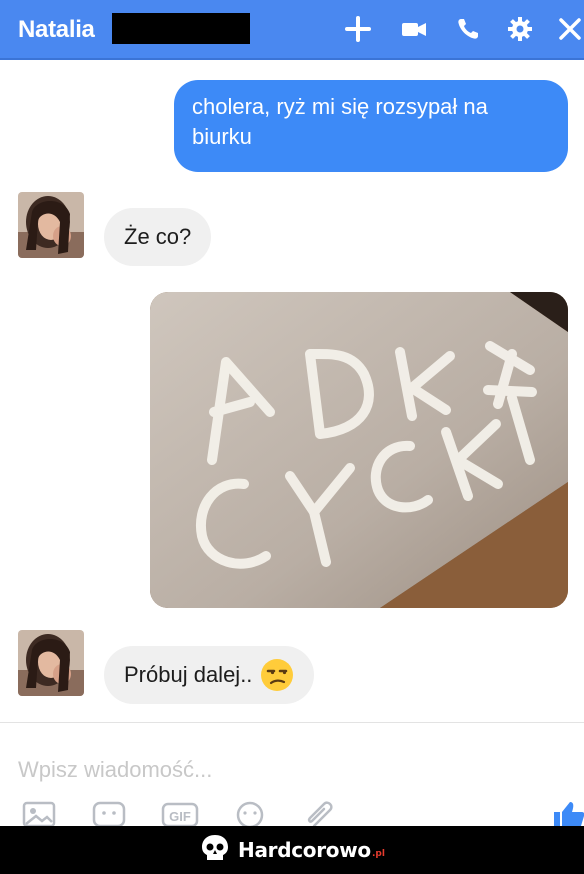 The height and width of the screenshot is (874, 584). Describe the element at coordinates (56, 30) in the screenshot. I see `contact-name: Natalia` at that location.